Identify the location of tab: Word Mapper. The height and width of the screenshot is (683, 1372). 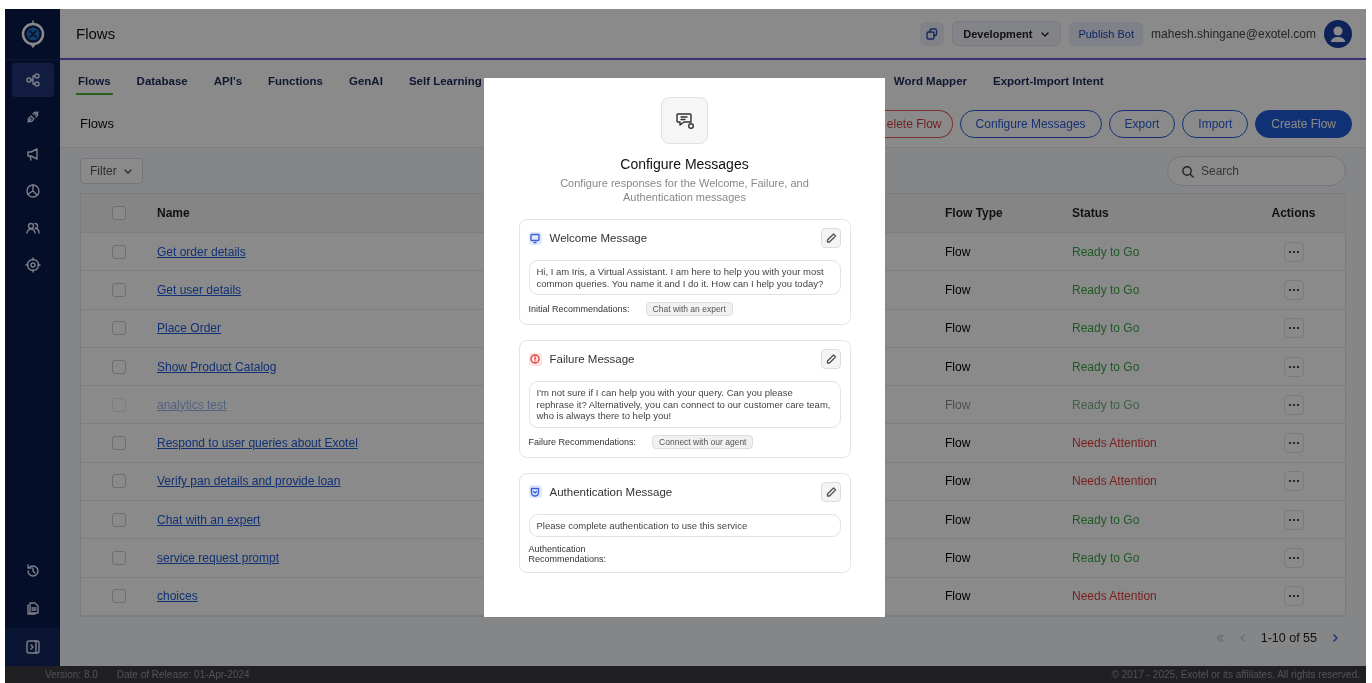
(930, 80).